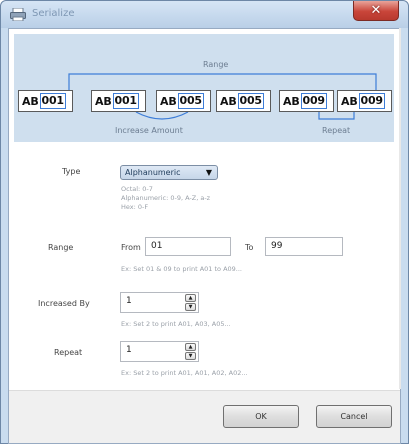 This screenshot has width=409, height=444. Describe the element at coordinates (304, 246) in the screenshot. I see `to-input: 99` at that location.